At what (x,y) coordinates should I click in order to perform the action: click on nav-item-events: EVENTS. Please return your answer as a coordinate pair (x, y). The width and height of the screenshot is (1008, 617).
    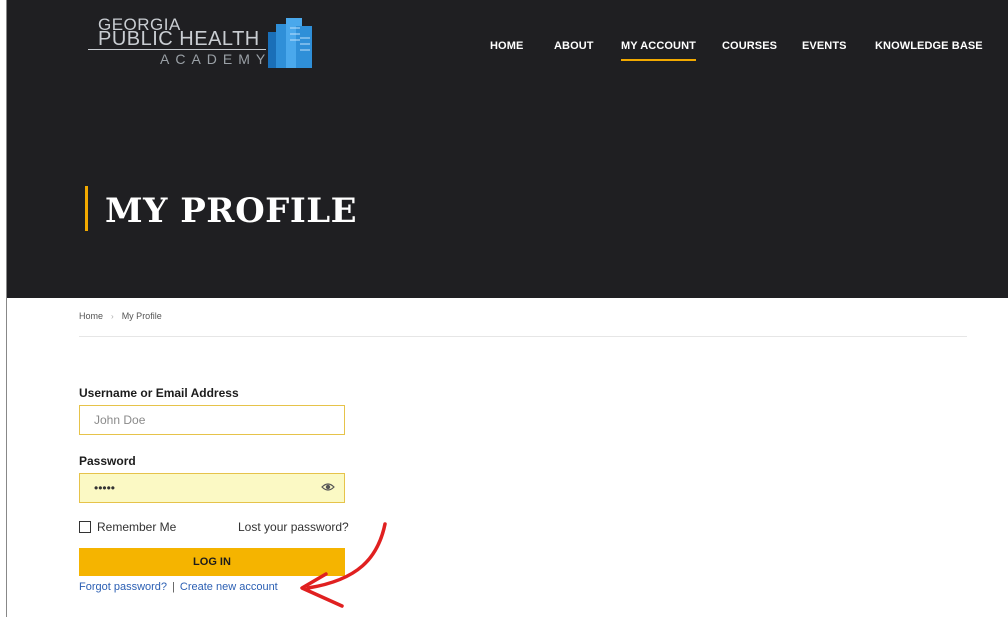
    Looking at the image, I should click on (824, 46).